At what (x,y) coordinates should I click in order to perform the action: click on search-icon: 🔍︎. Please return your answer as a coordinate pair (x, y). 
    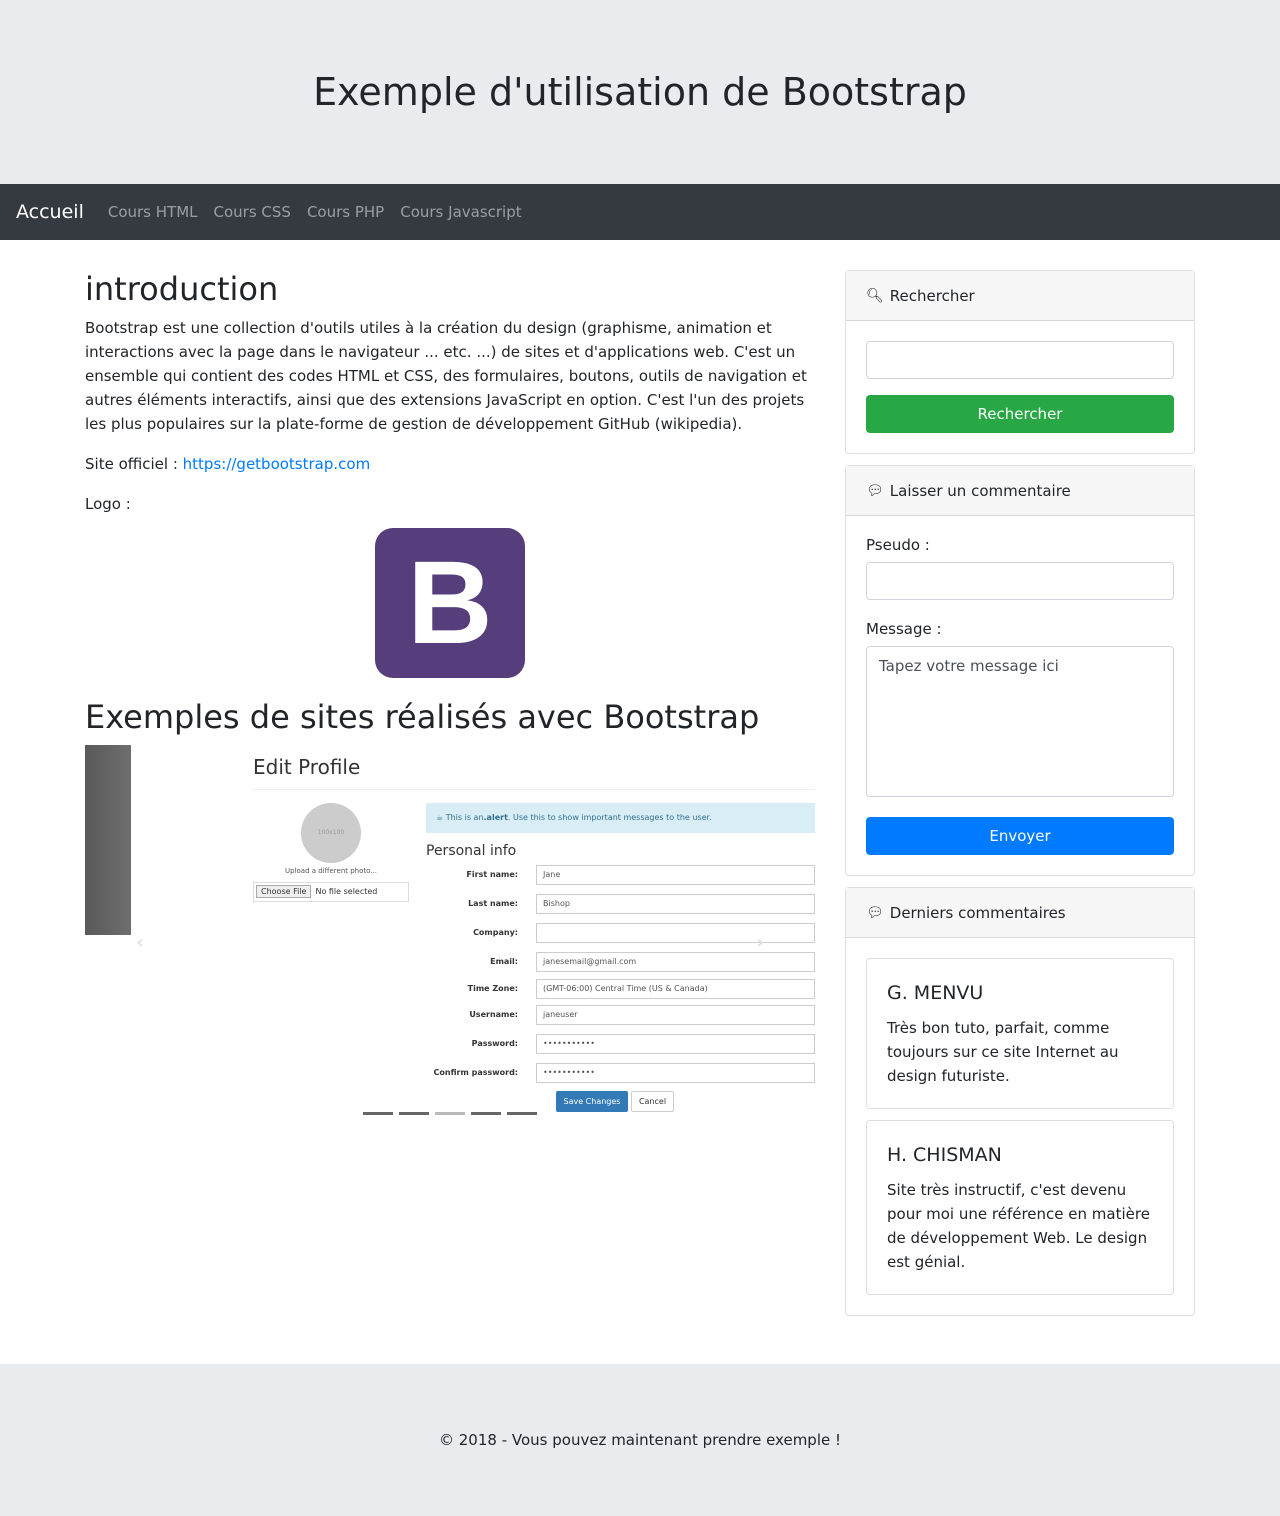
    Looking at the image, I should click on (875, 295).